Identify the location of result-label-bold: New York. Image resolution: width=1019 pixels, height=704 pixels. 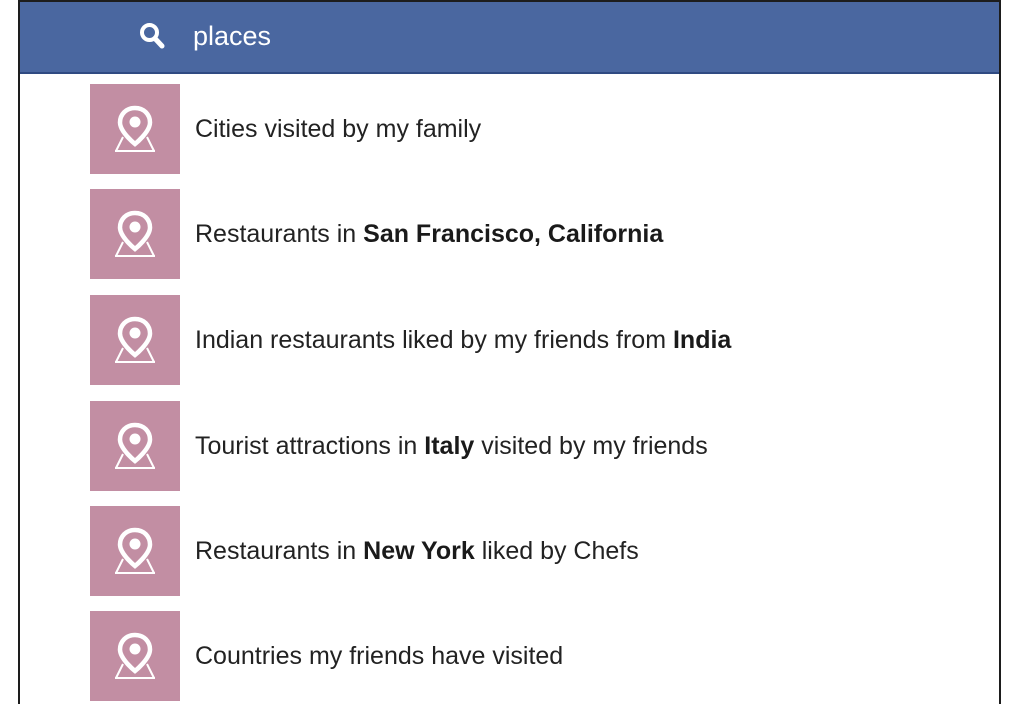
(419, 551).